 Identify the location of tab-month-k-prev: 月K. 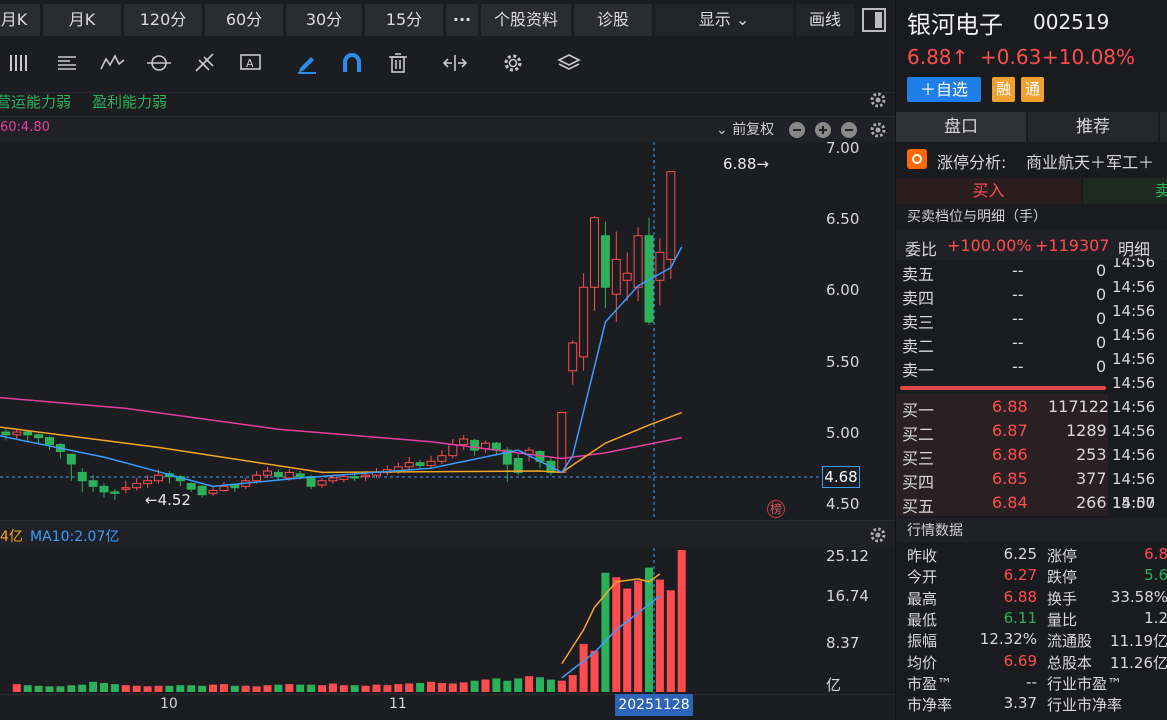
(20, 20).